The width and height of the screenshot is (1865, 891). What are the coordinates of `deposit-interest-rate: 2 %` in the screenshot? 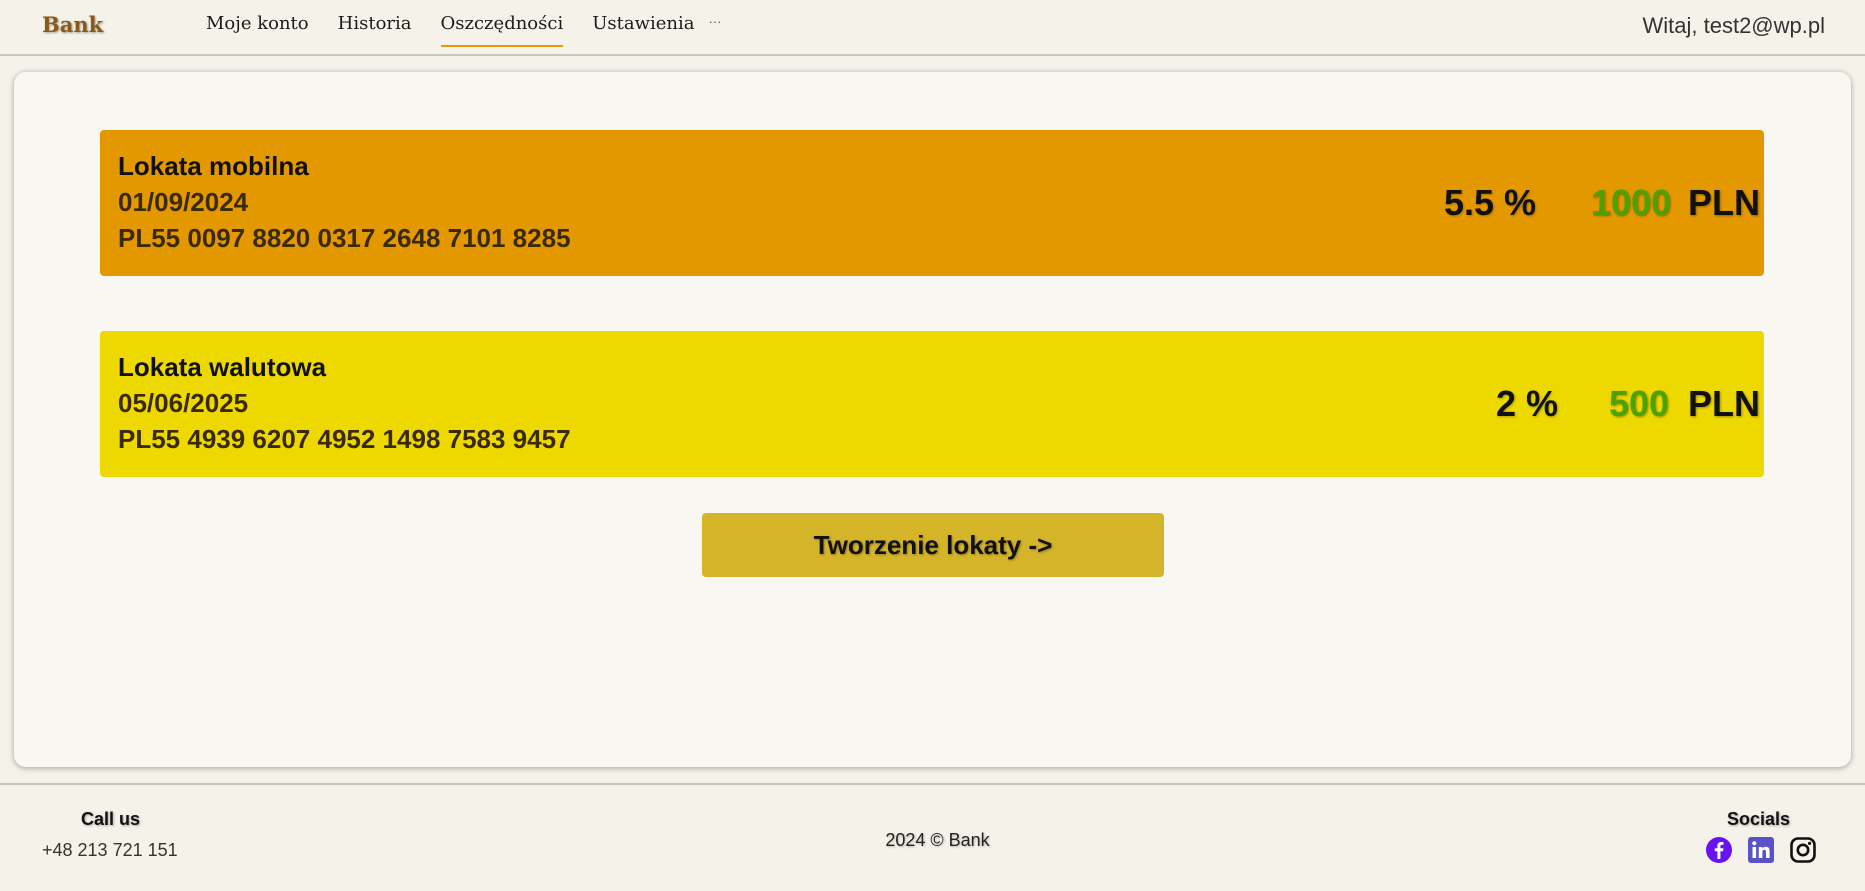 It's located at (1527, 403).